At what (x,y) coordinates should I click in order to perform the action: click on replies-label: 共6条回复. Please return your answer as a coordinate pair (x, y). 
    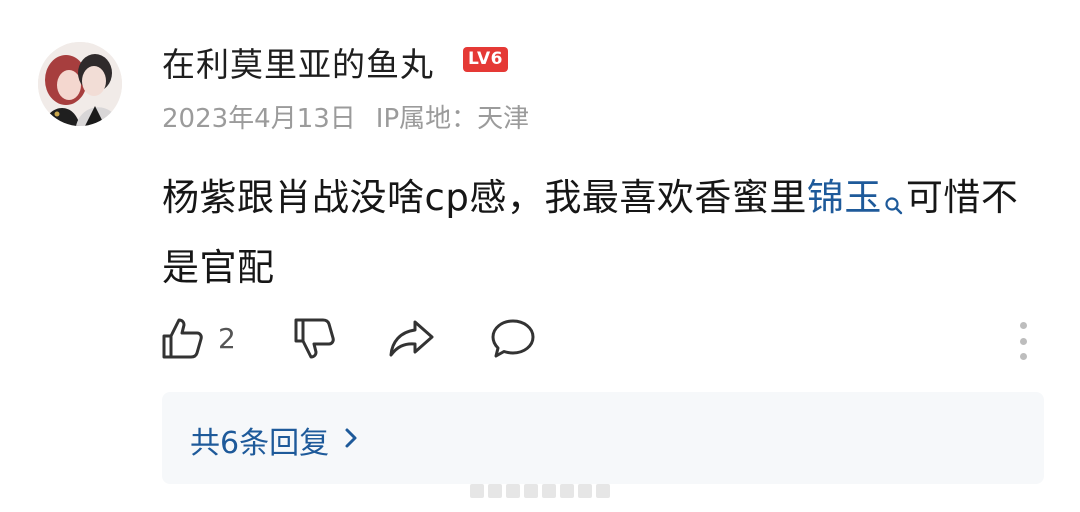
    Looking at the image, I should click on (260, 443).